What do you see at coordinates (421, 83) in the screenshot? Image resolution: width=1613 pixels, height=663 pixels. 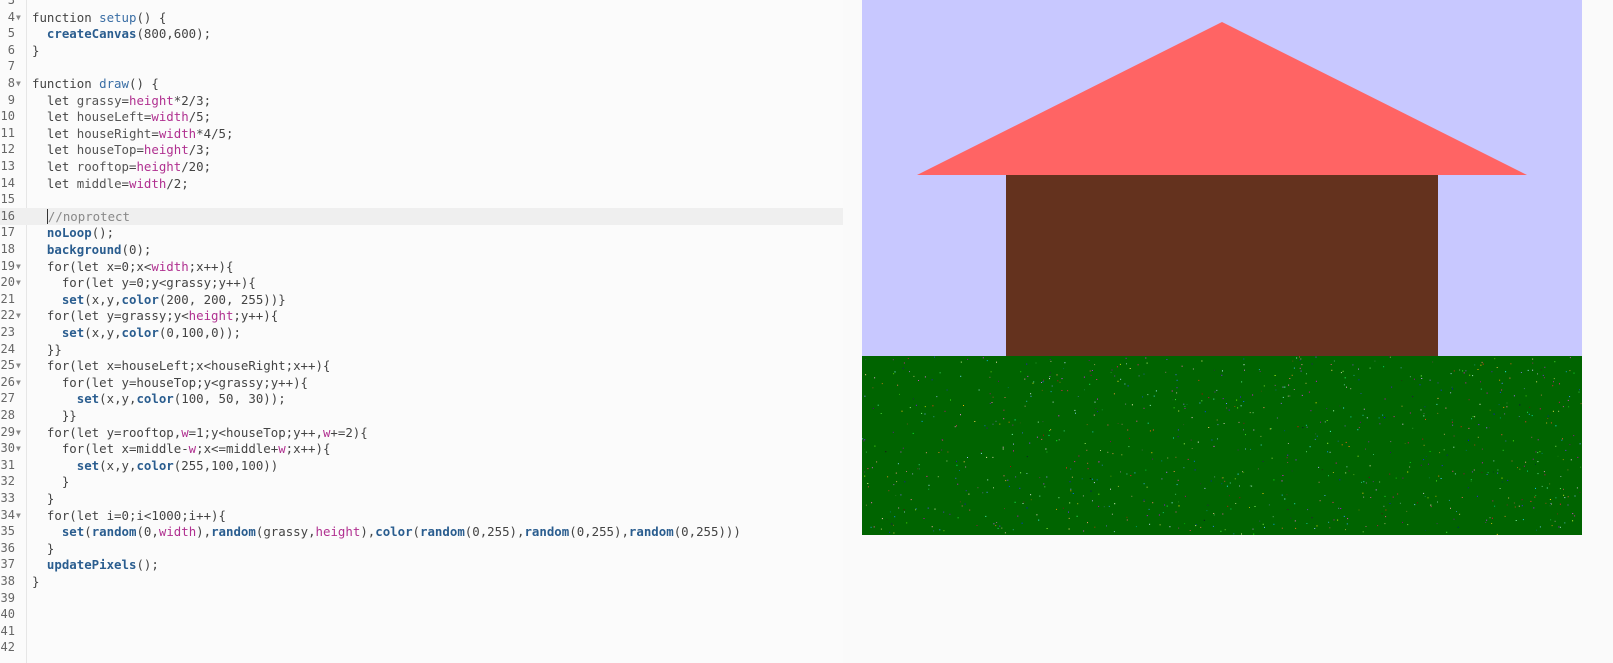 I see `code-line-8: 8 ▼ function draw() {` at bounding box center [421, 83].